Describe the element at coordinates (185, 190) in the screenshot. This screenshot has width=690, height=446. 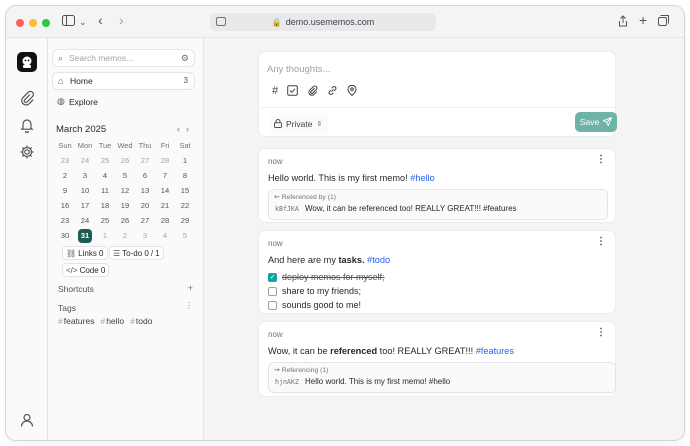
I see `calendar-day: 15` at that location.